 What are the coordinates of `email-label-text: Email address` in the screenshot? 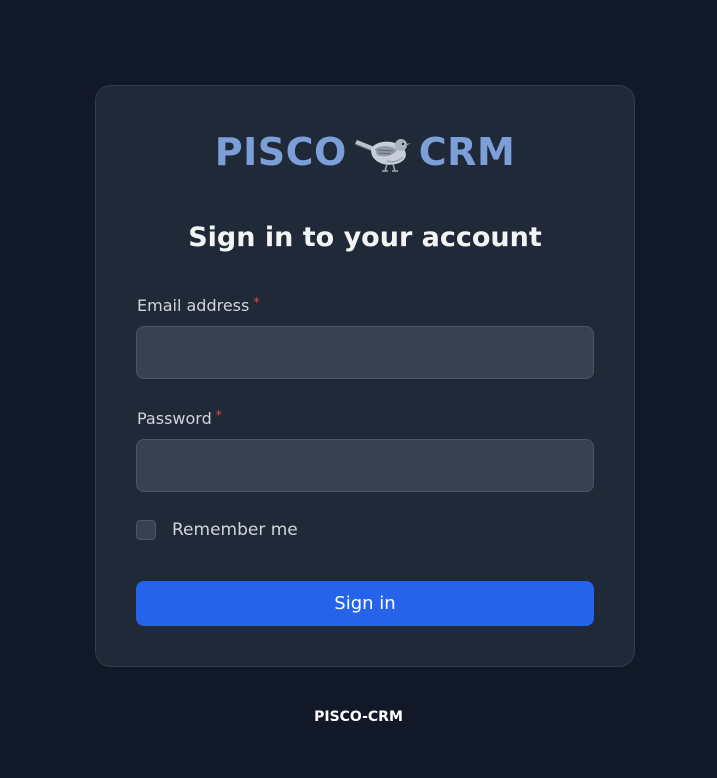 It's located at (193, 305).